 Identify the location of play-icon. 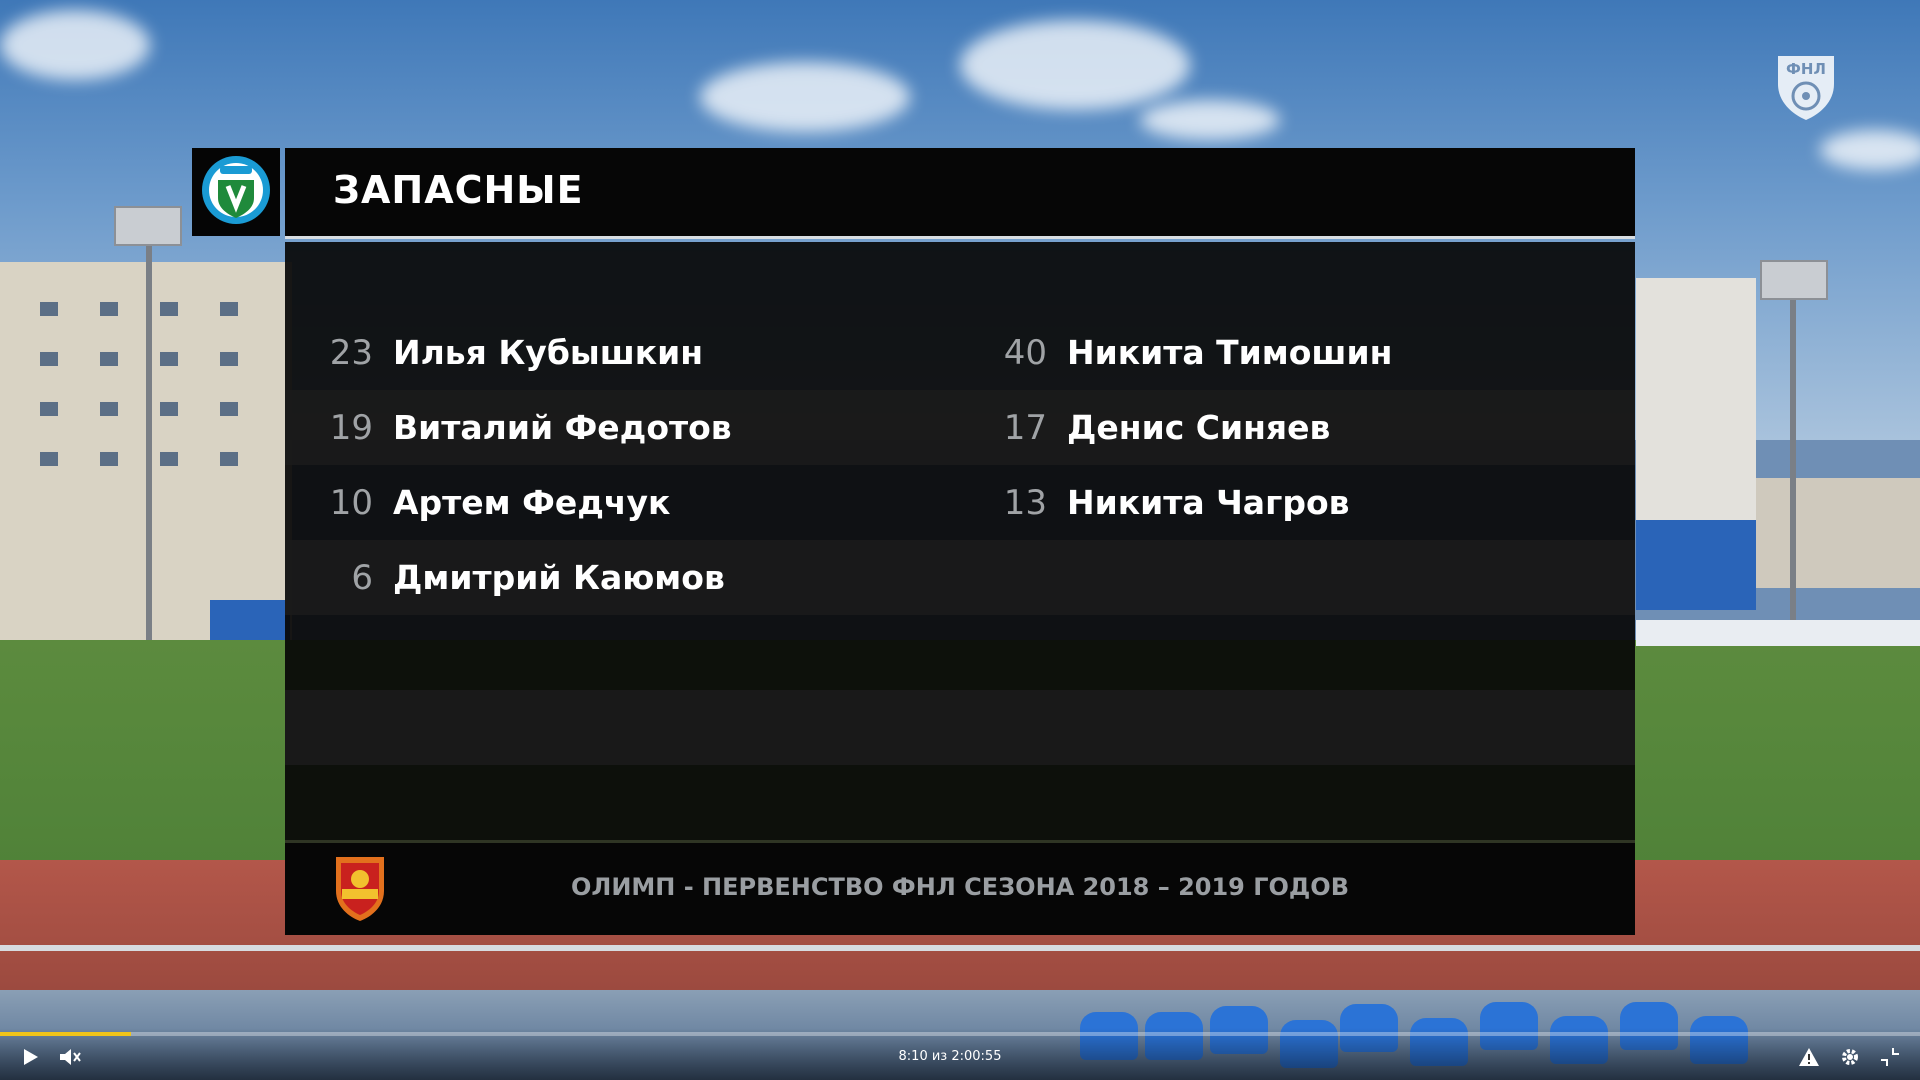
(30, 1059).